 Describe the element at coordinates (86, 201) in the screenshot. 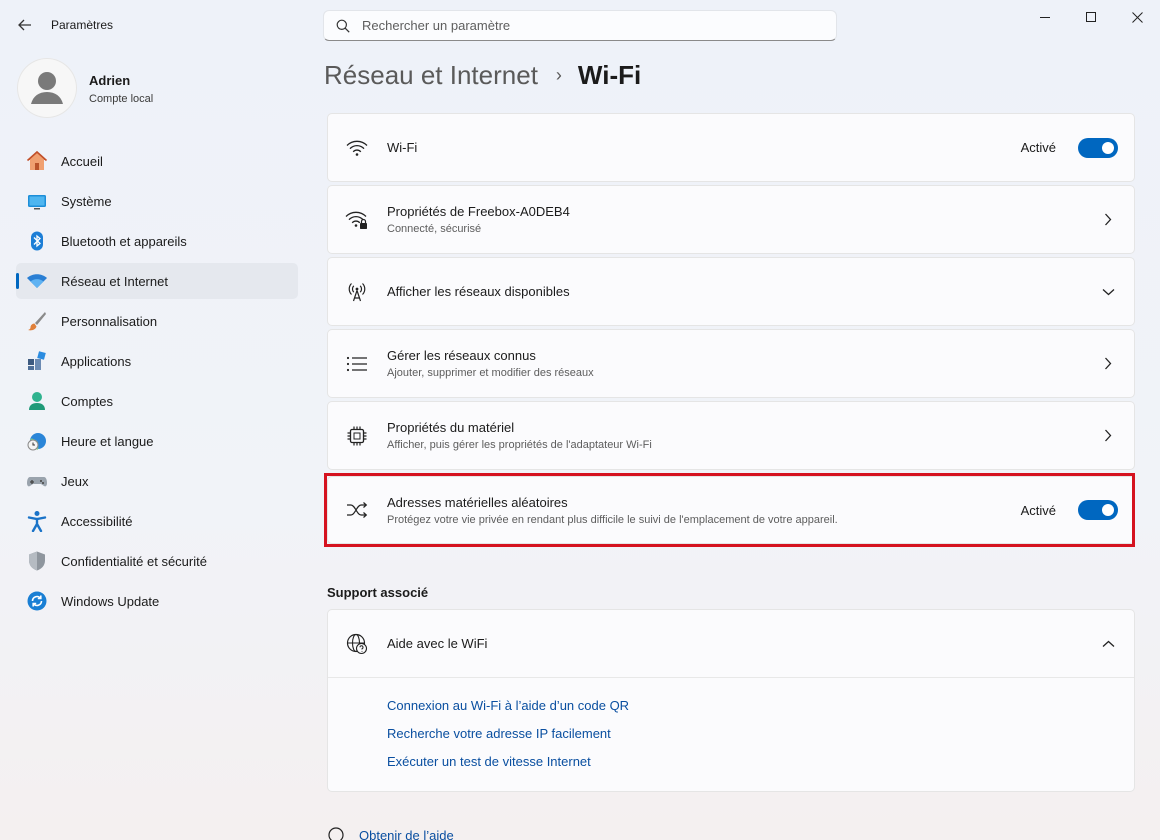

I see `sidebar-item-label: Système` at that location.